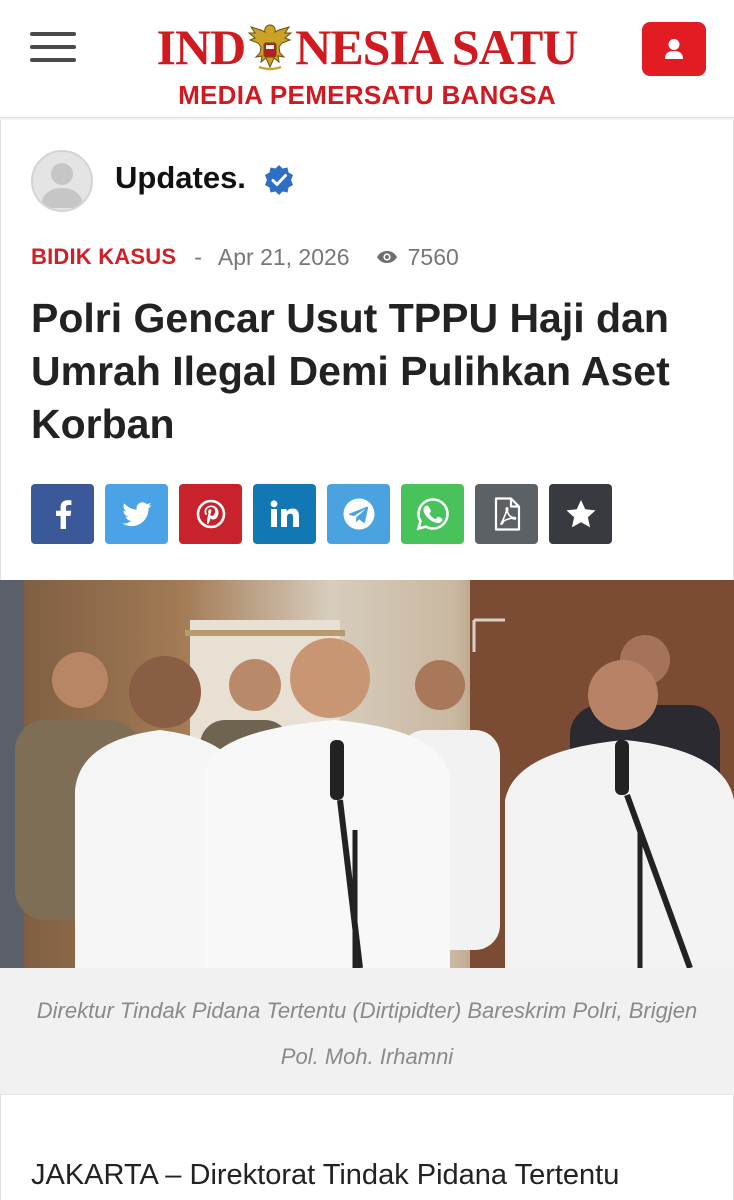 Image resolution: width=734 pixels, height=1200 pixels. I want to click on share-bar, so click(327, 514).